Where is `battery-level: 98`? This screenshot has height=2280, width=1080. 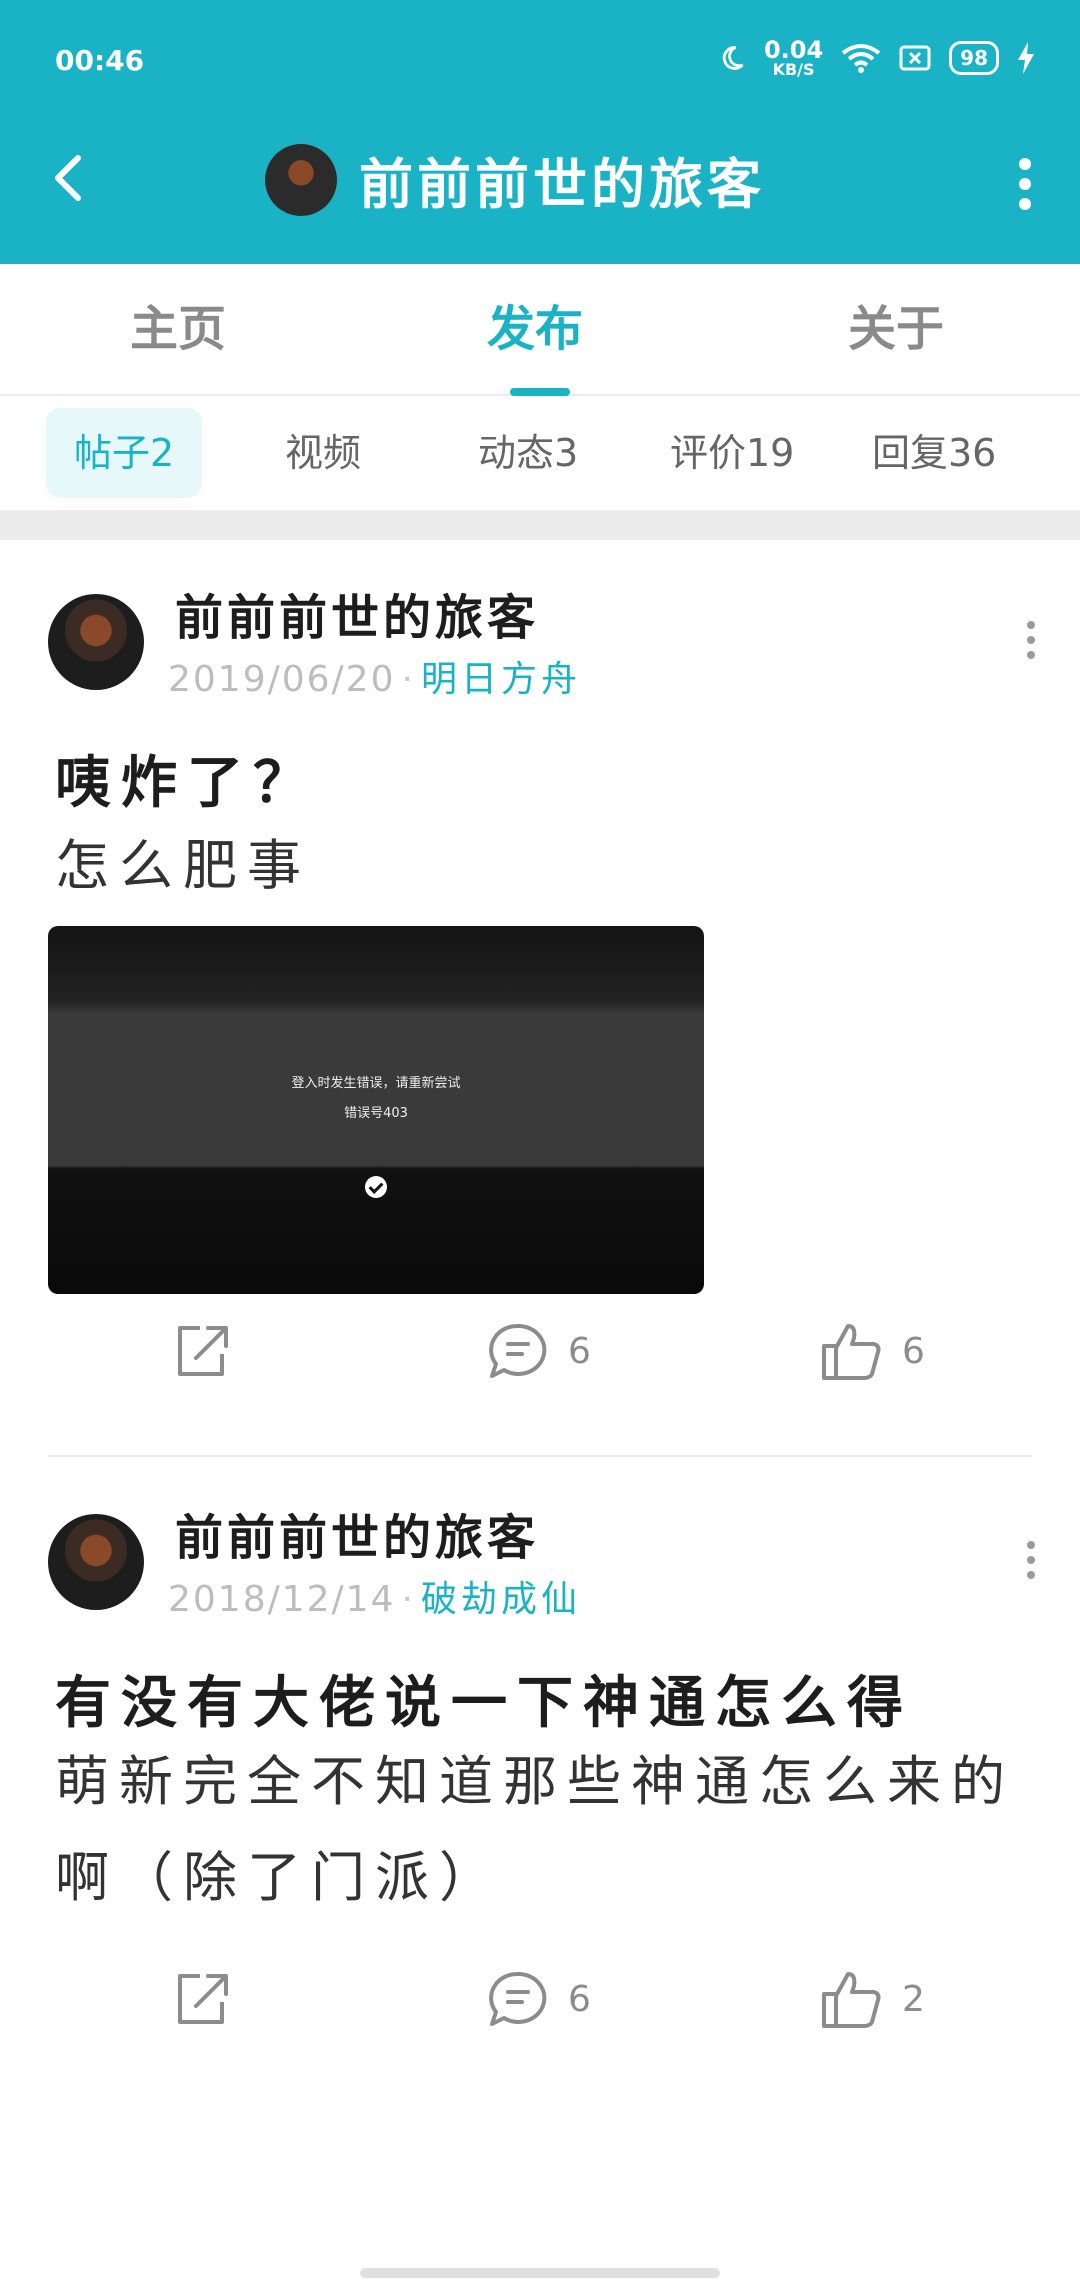 battery-level: 98 is located at coordinates (974, 58).